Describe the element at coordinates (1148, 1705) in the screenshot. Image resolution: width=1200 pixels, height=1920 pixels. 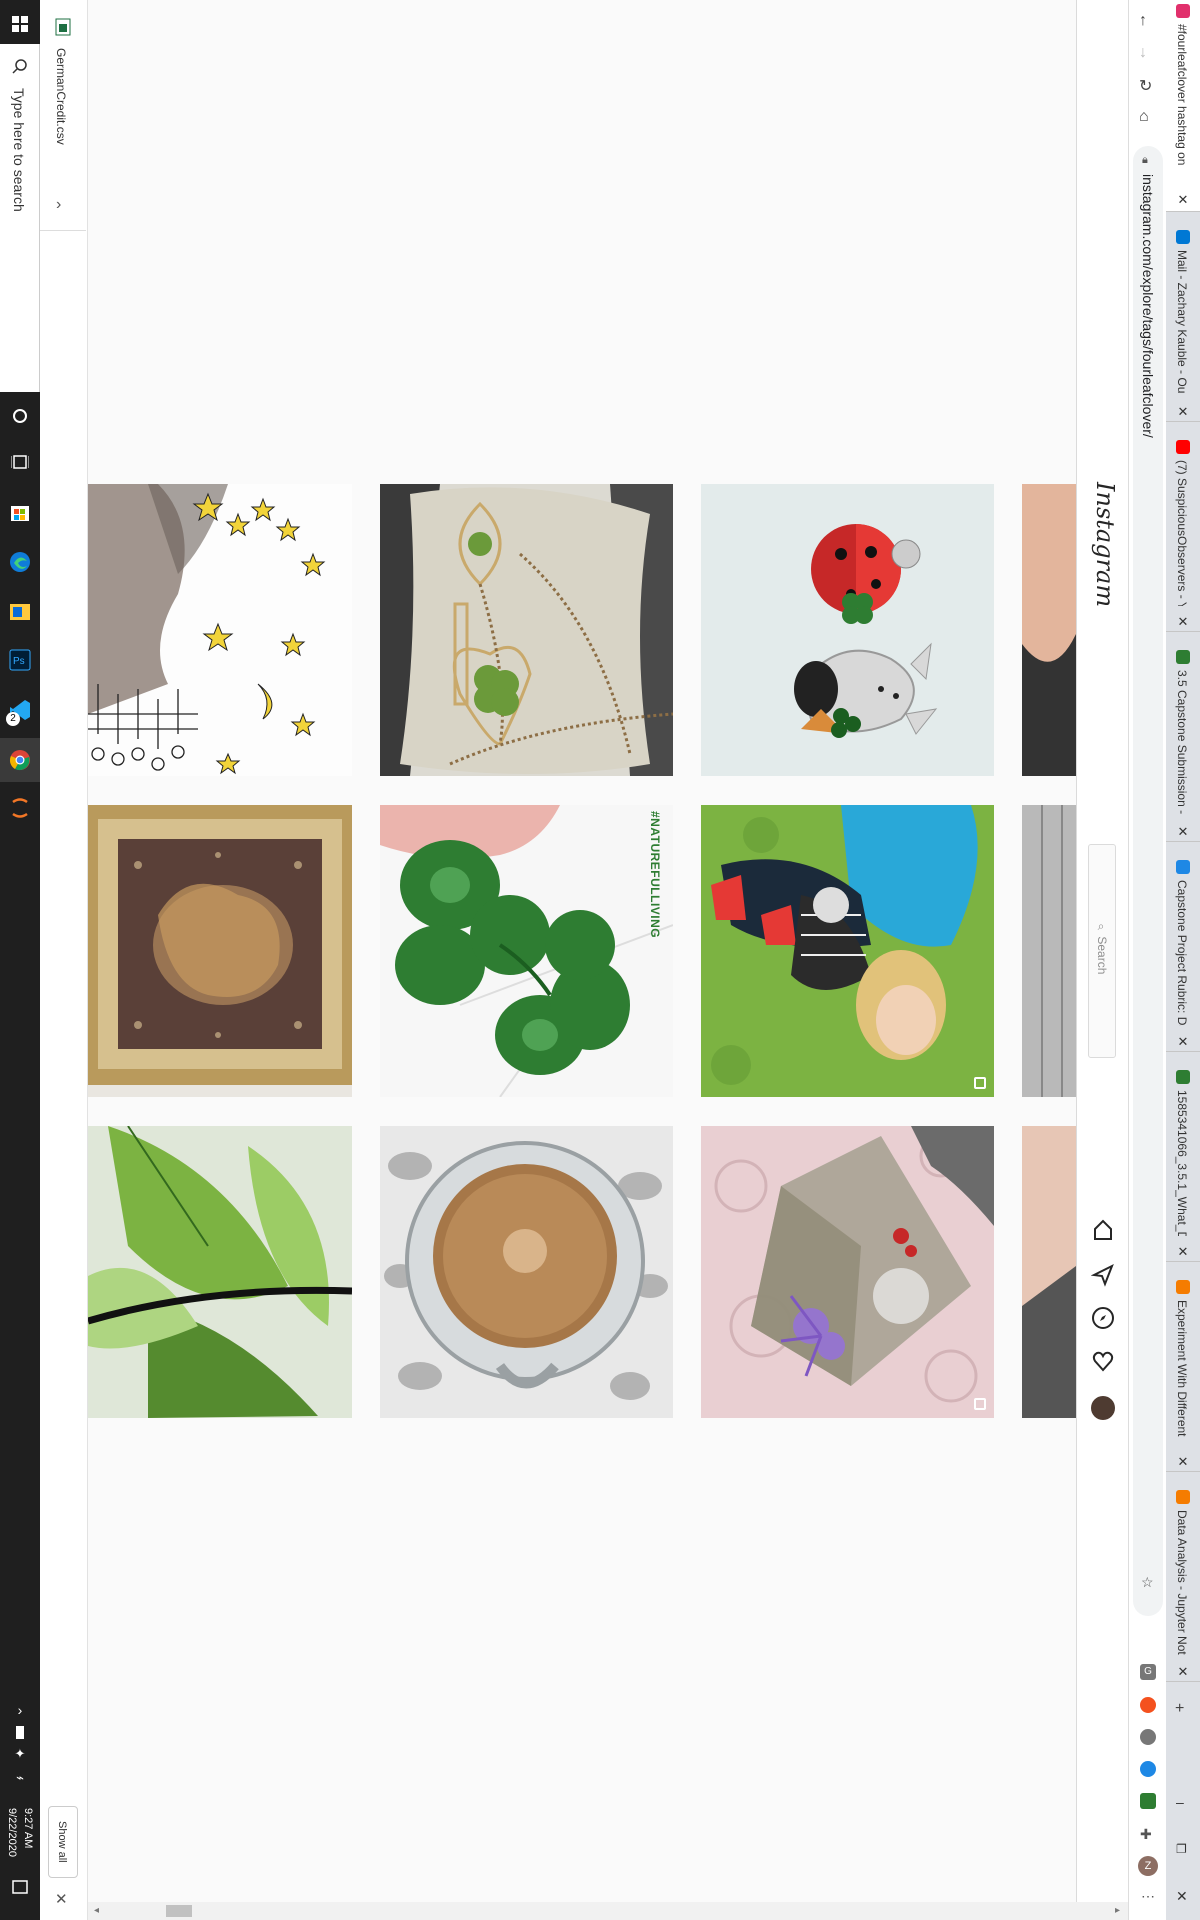
I see `extension-orange-icon` at that location.